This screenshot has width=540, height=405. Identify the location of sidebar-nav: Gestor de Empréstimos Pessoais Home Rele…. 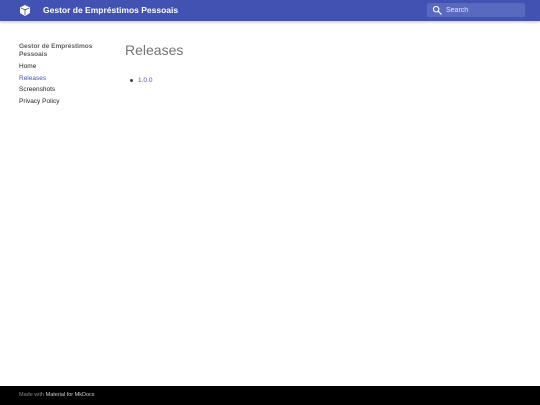
(64, 76).